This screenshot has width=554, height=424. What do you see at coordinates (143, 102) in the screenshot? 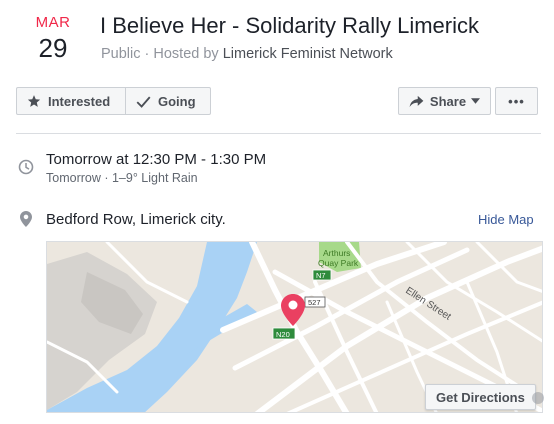
I see `checkmark-icon` at bounding box center [143, 102].